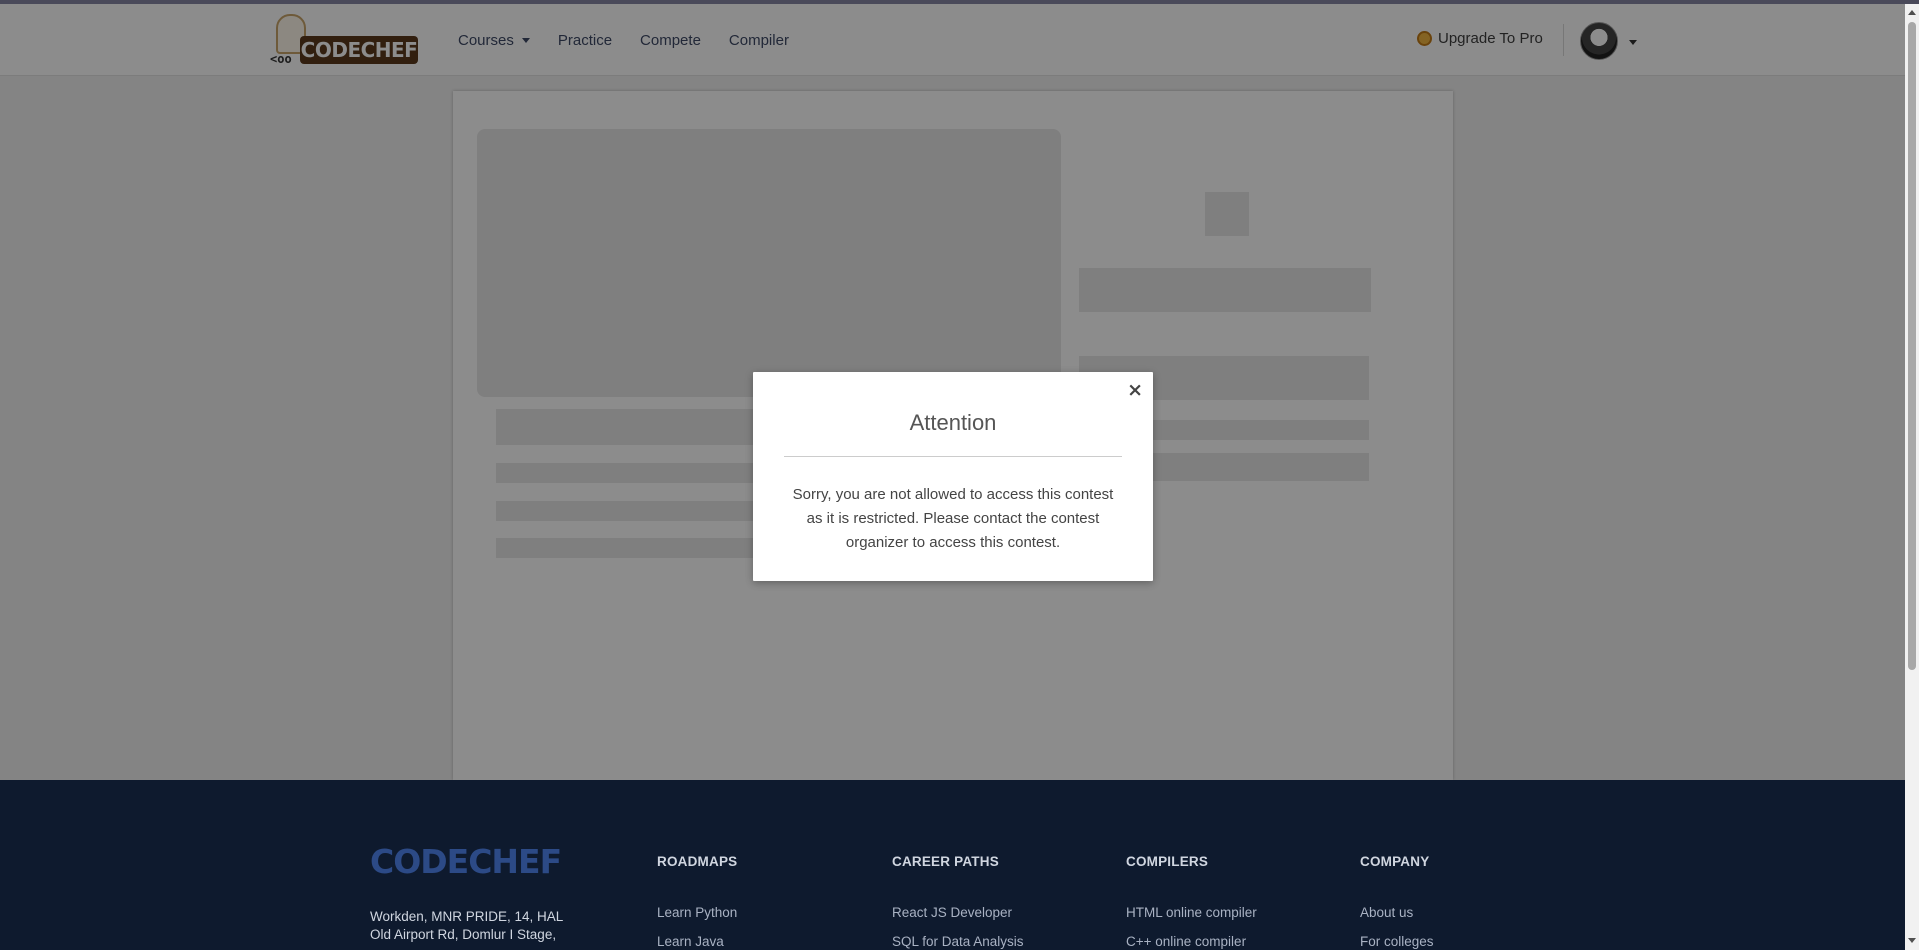 The image size is (1919, 950). I want to click on footer-heading: COMPANY, so click(1395, 861).